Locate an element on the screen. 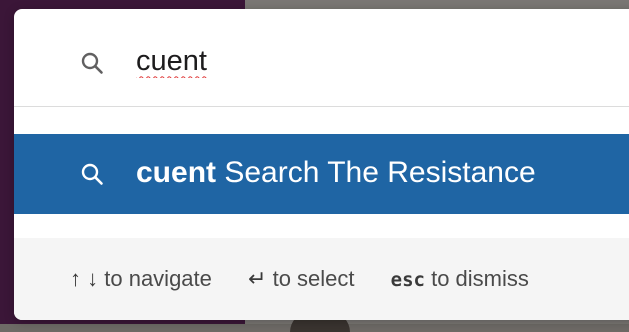  navigate-hint: ↑ ↓ to navigate is located at coordinates (141, 279).